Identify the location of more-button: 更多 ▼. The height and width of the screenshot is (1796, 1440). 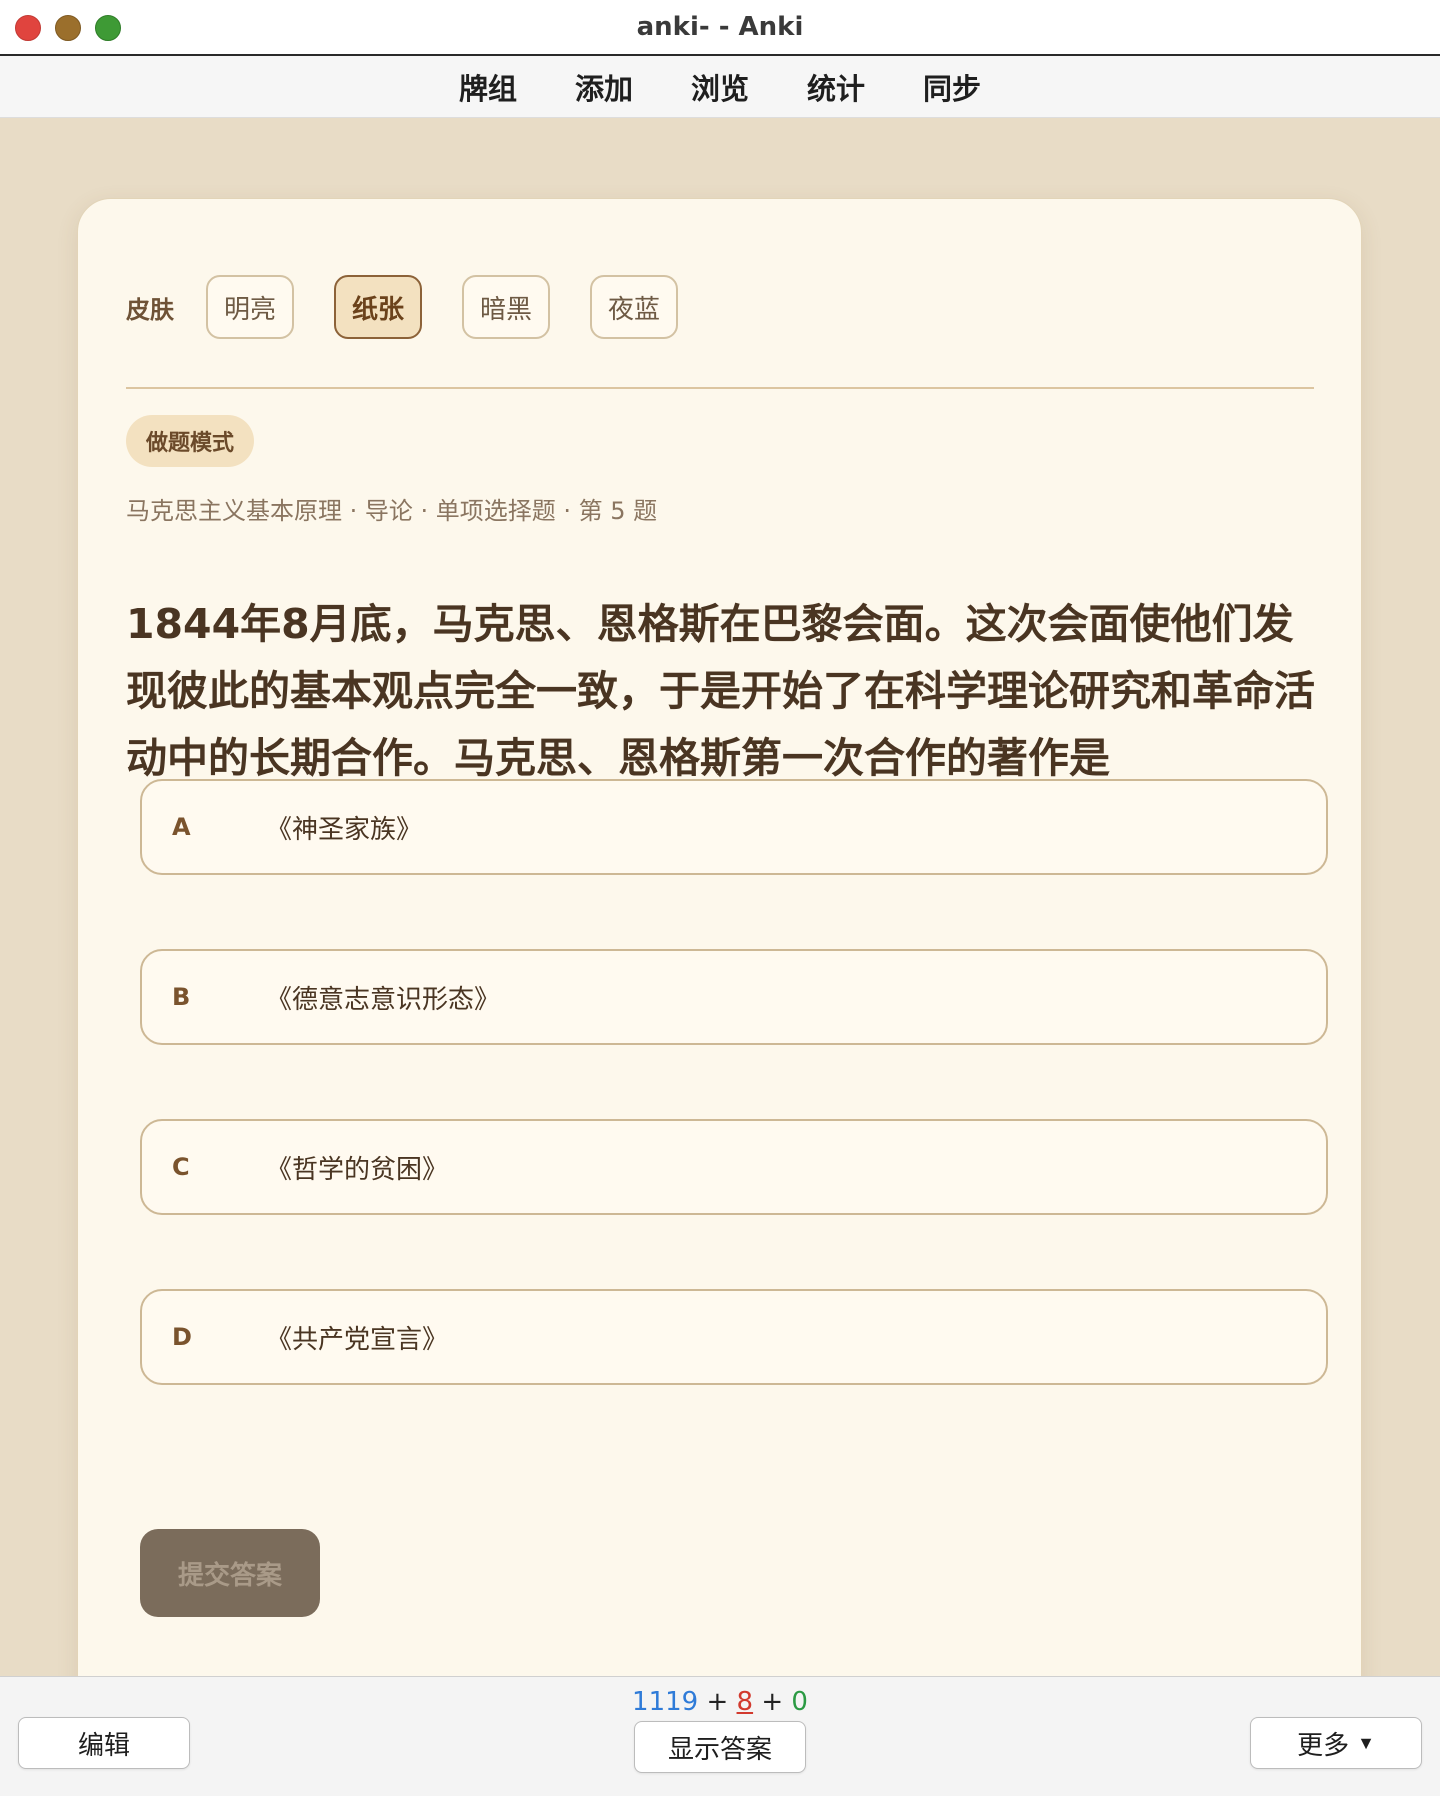
(1336, 1743).